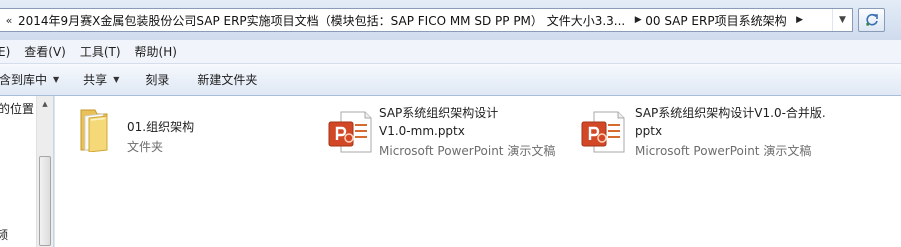  What do you see at coordinates (177, 136) in the screenshot?
I see `file-item-folder: 01.组织架构 文件夹` at bounding box center [177, 136].